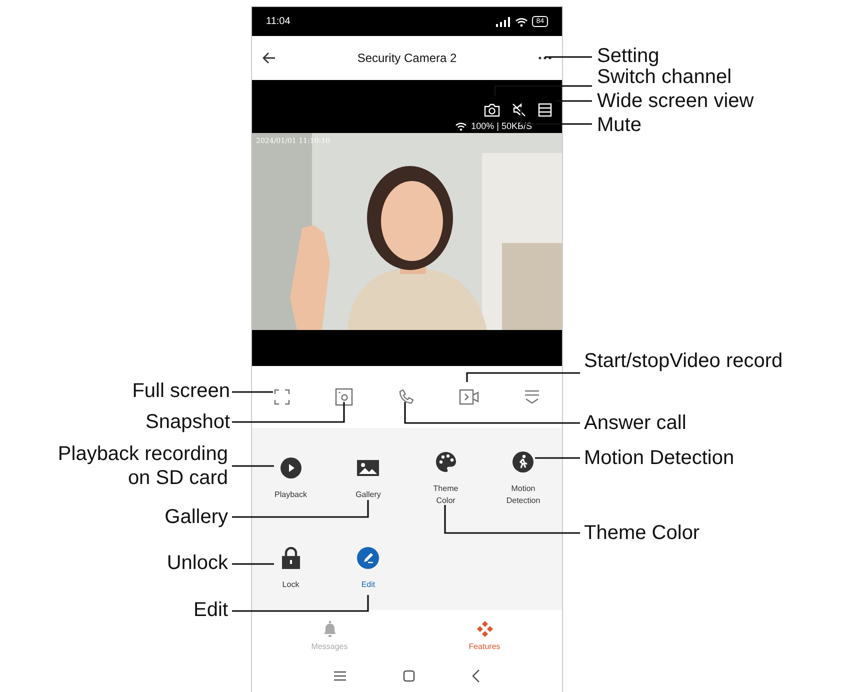 The image size is (845, 692). What do you see at coordinates (211, 610) in the screenshot?
I see `callout-label: Edit` at bounding box center [211, 610].